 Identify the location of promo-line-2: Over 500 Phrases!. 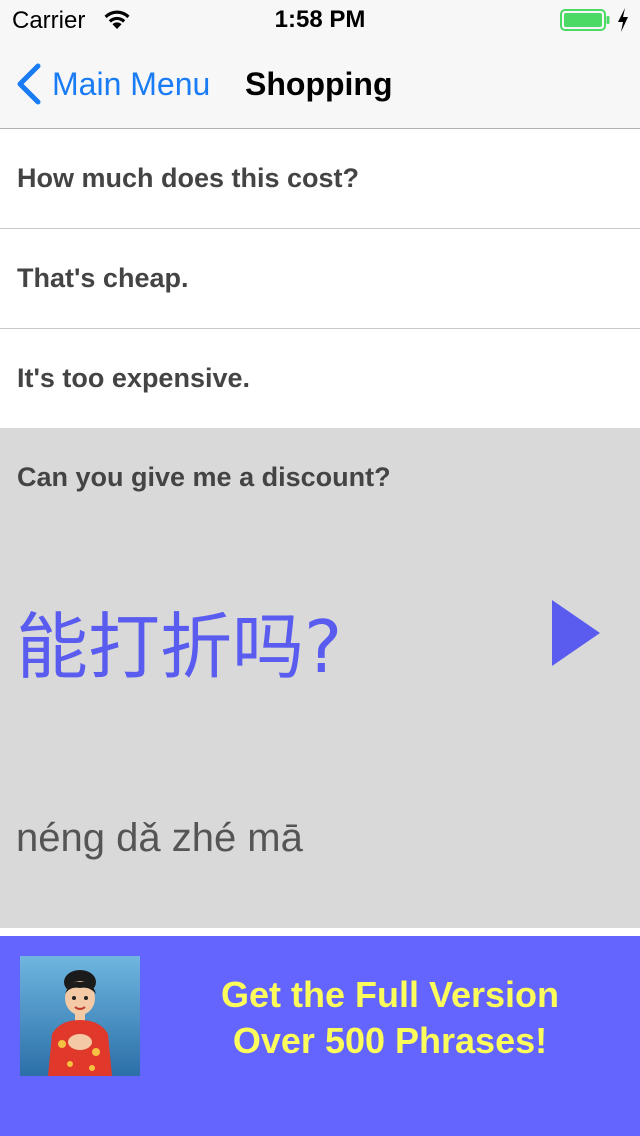
(390, 1040).